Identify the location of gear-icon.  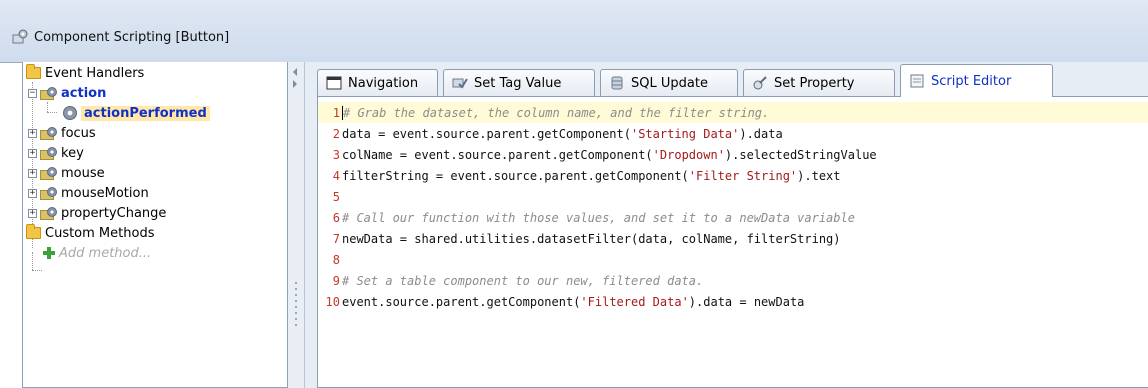
(70, 113).